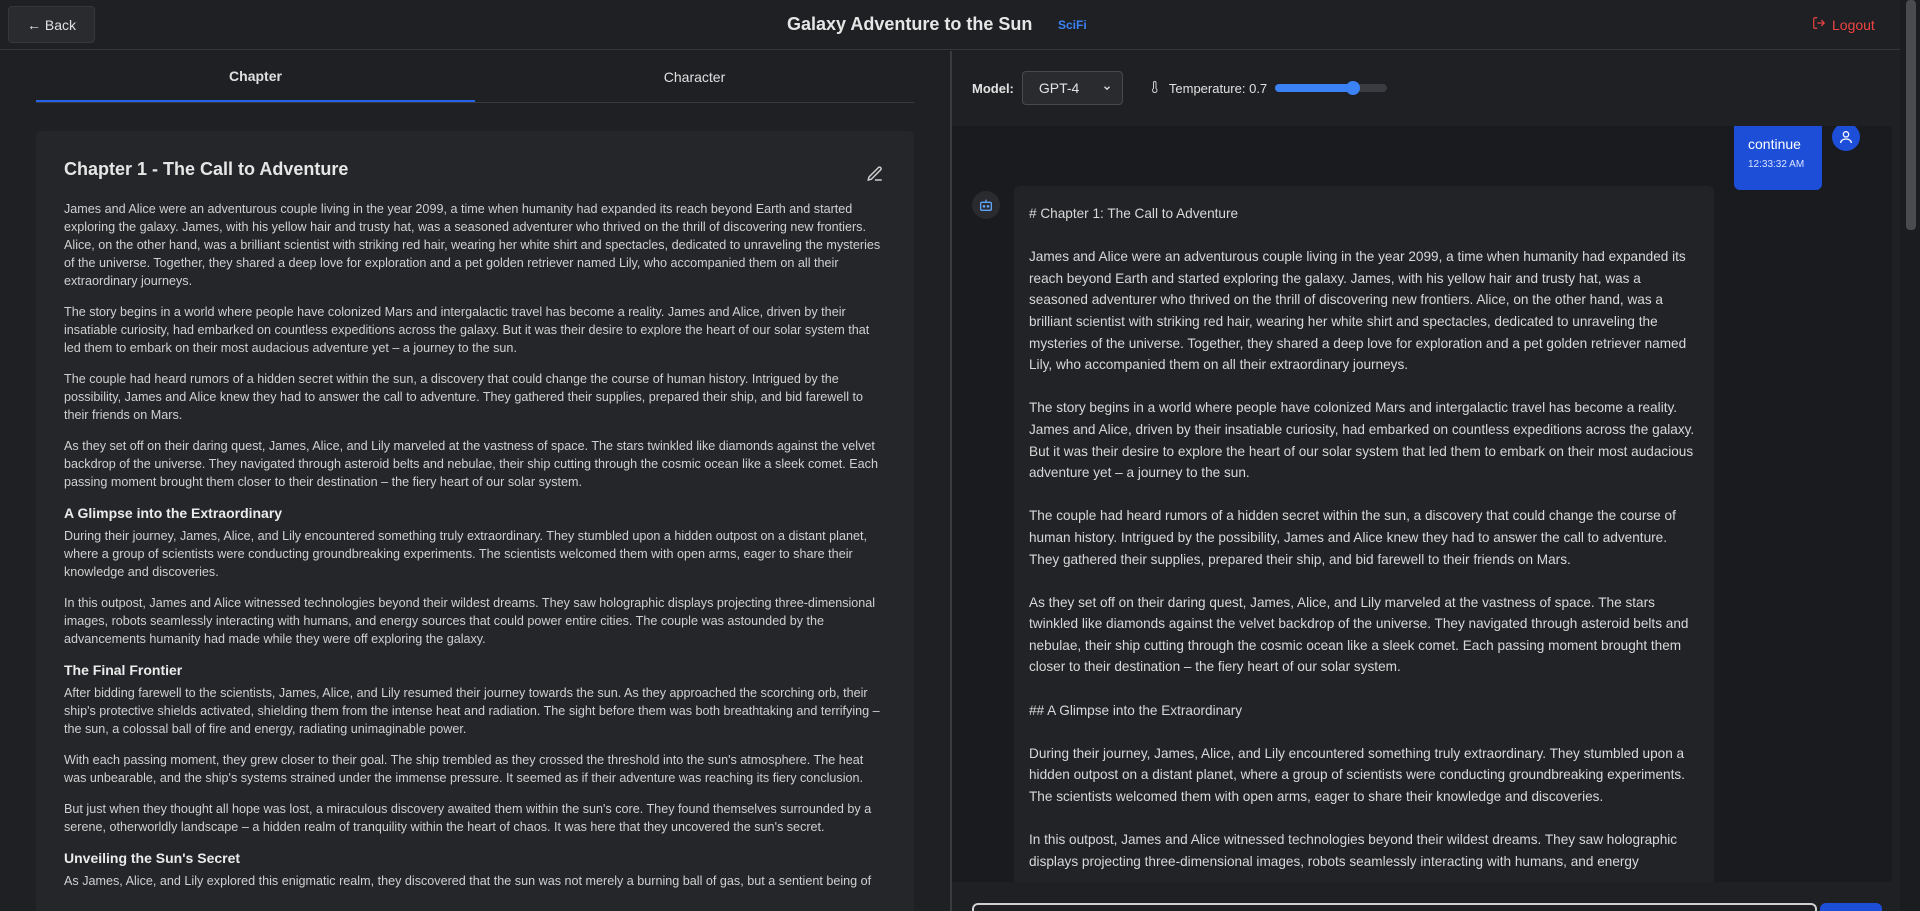 The height and width of the screenshot is (911, 1920). I want to click on thermometer-icon, so click(1155, 88).